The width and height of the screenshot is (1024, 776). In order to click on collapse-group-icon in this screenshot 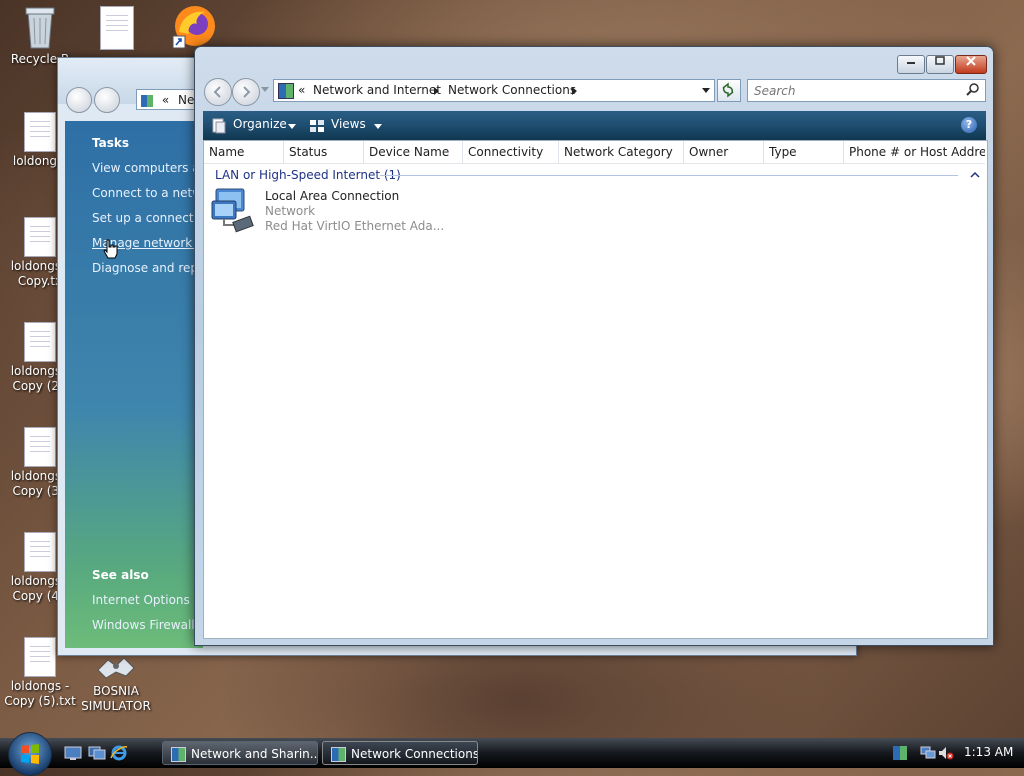, I will do `click(975, 175)`.